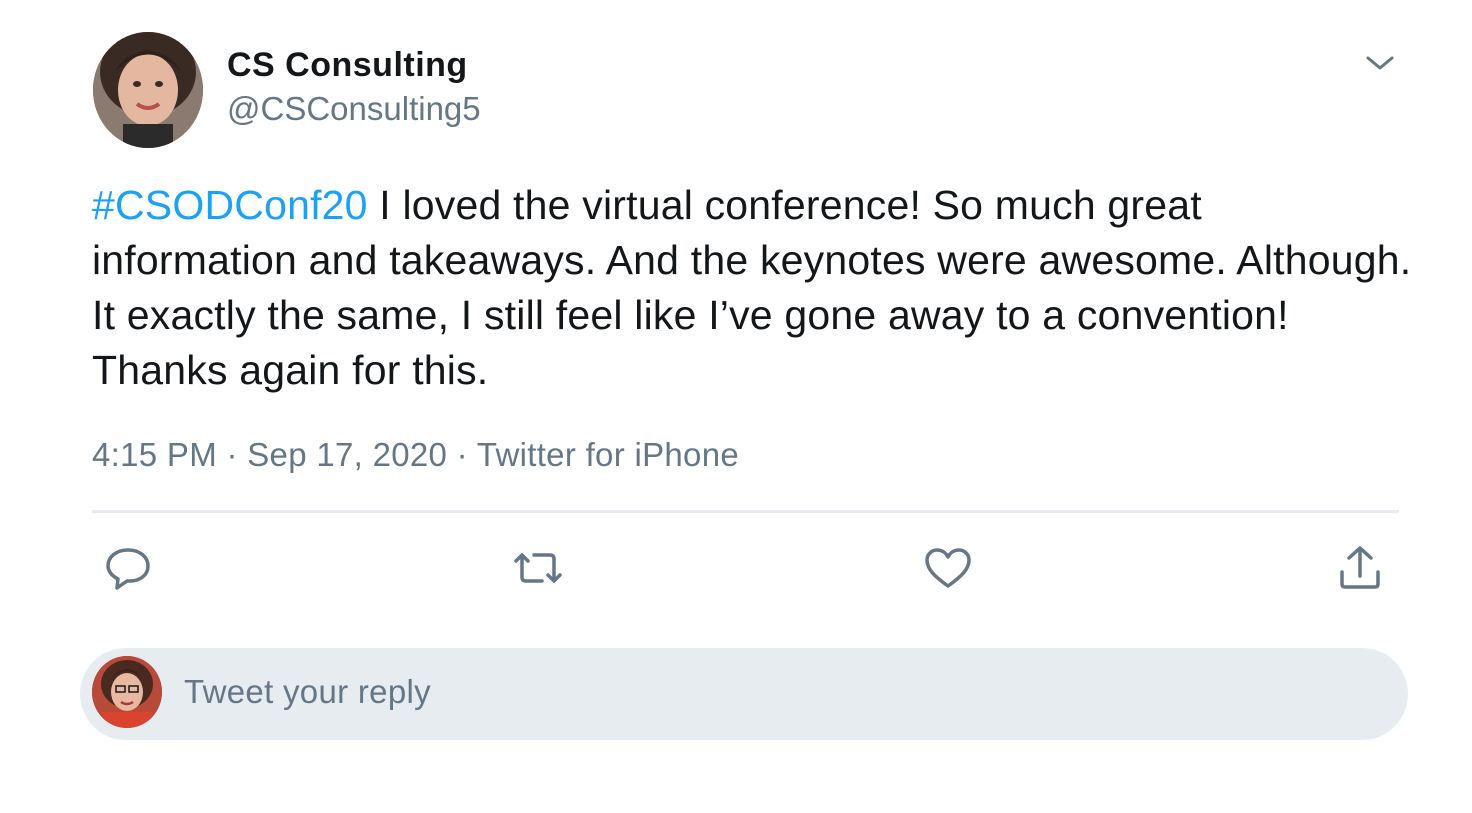 This screenshot has width=1472, height=813. I want to click on chevron-down-icon, so click(1380, 63).